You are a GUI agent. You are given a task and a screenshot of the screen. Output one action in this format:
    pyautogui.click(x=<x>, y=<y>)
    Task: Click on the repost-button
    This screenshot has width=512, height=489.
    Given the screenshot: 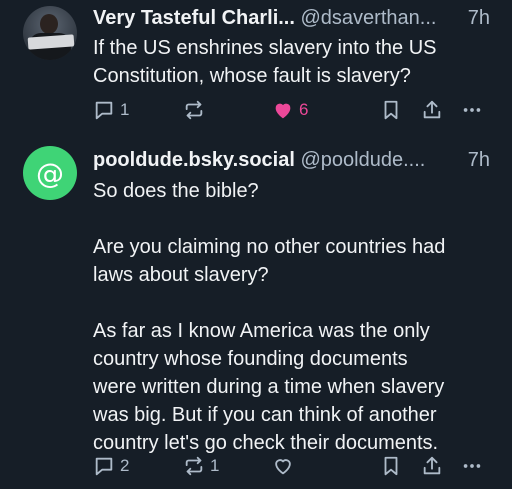 What is the action you would take?
    pyautogui.click(x=196, y=110)
    